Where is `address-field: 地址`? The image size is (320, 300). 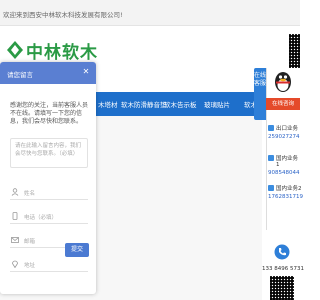
address-field: 地址 is located at coordinates (49, 265).